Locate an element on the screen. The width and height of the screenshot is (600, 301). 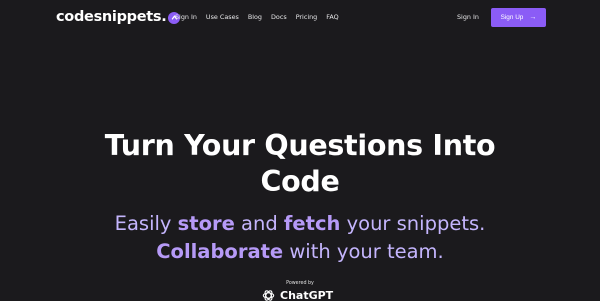
nav-link-docs: Docs is located at coordinates (279, 17).